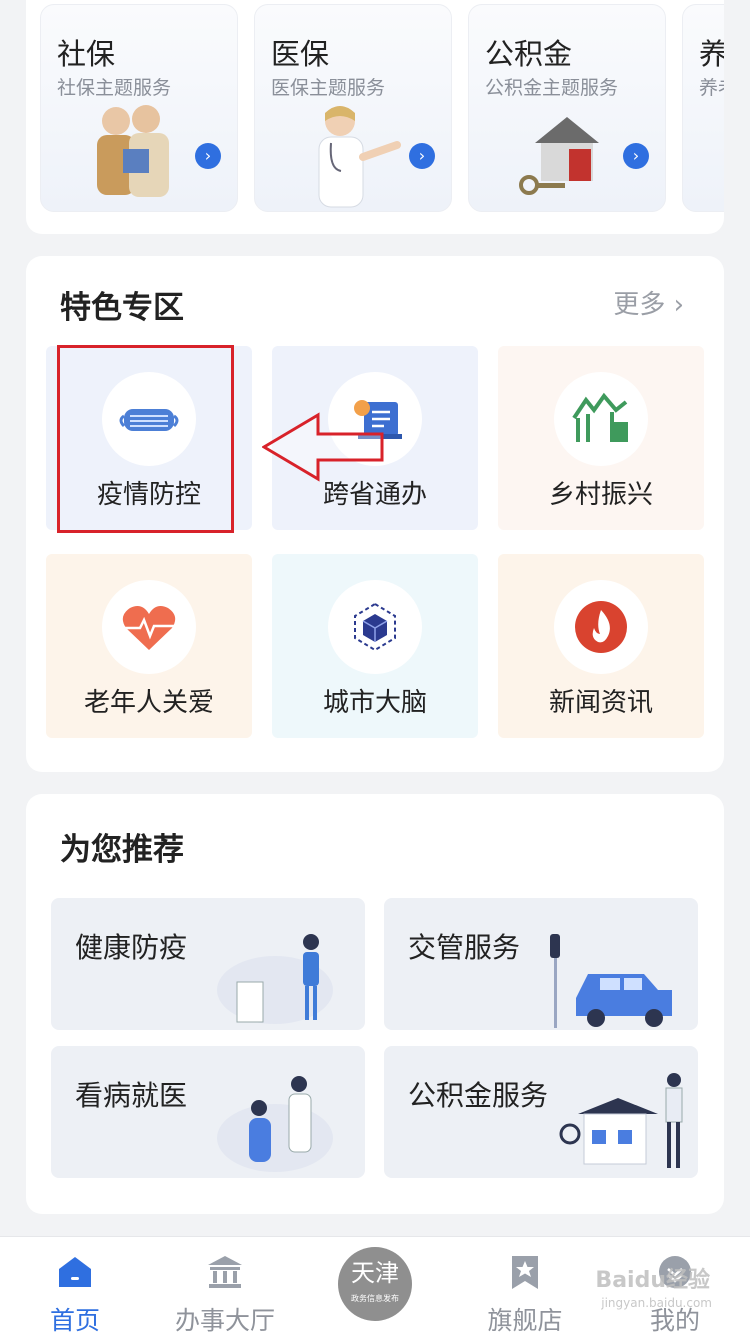  I want to click on tab-flagship-store: 旗舰店, so click(525, 1285).